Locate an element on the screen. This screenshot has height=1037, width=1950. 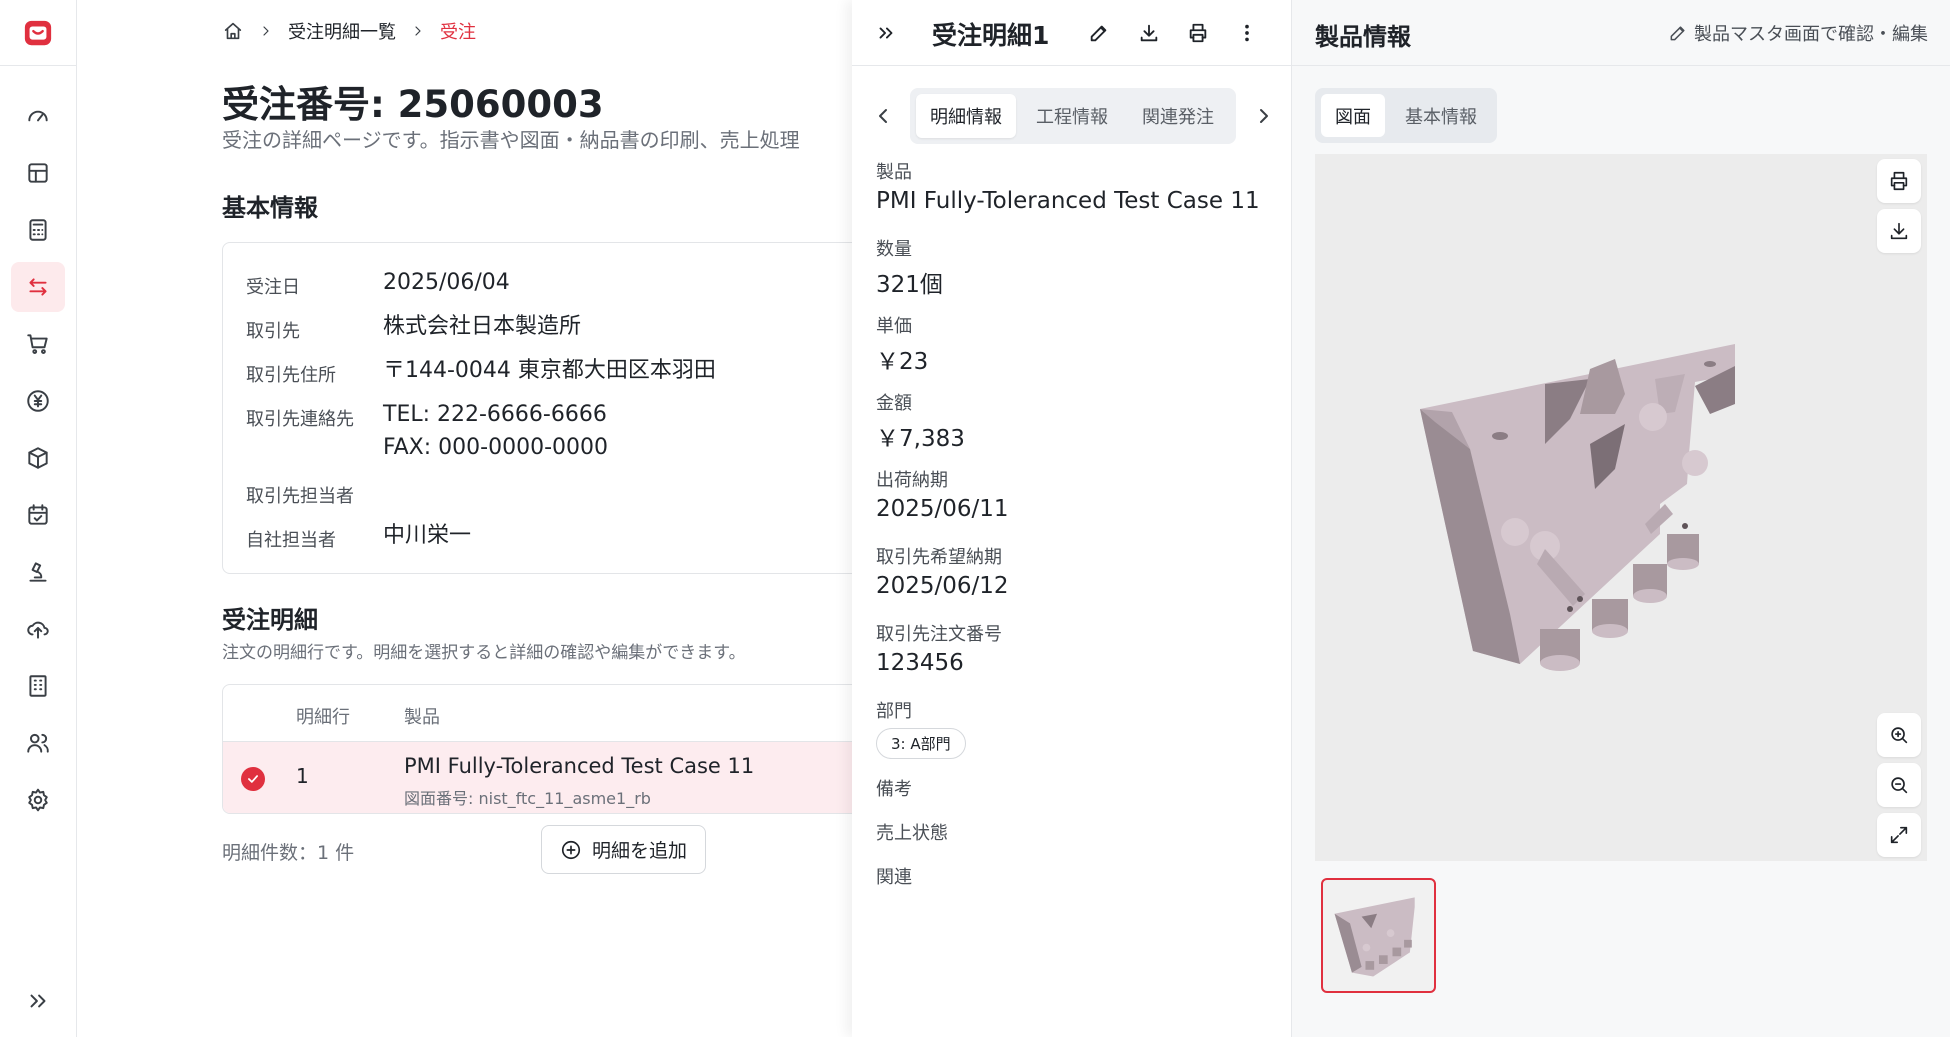
breadcrumb: 受注明細一覧 受注 is located at coordinates (349, 31).